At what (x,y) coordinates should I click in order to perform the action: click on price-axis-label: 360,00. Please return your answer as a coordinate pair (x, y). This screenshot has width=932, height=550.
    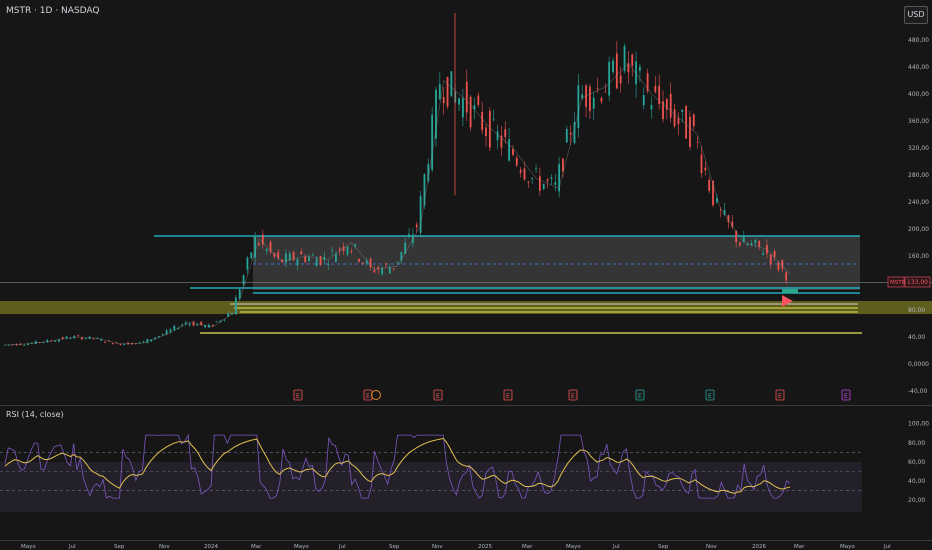
    Looking at the image, I should click on (918, 121).